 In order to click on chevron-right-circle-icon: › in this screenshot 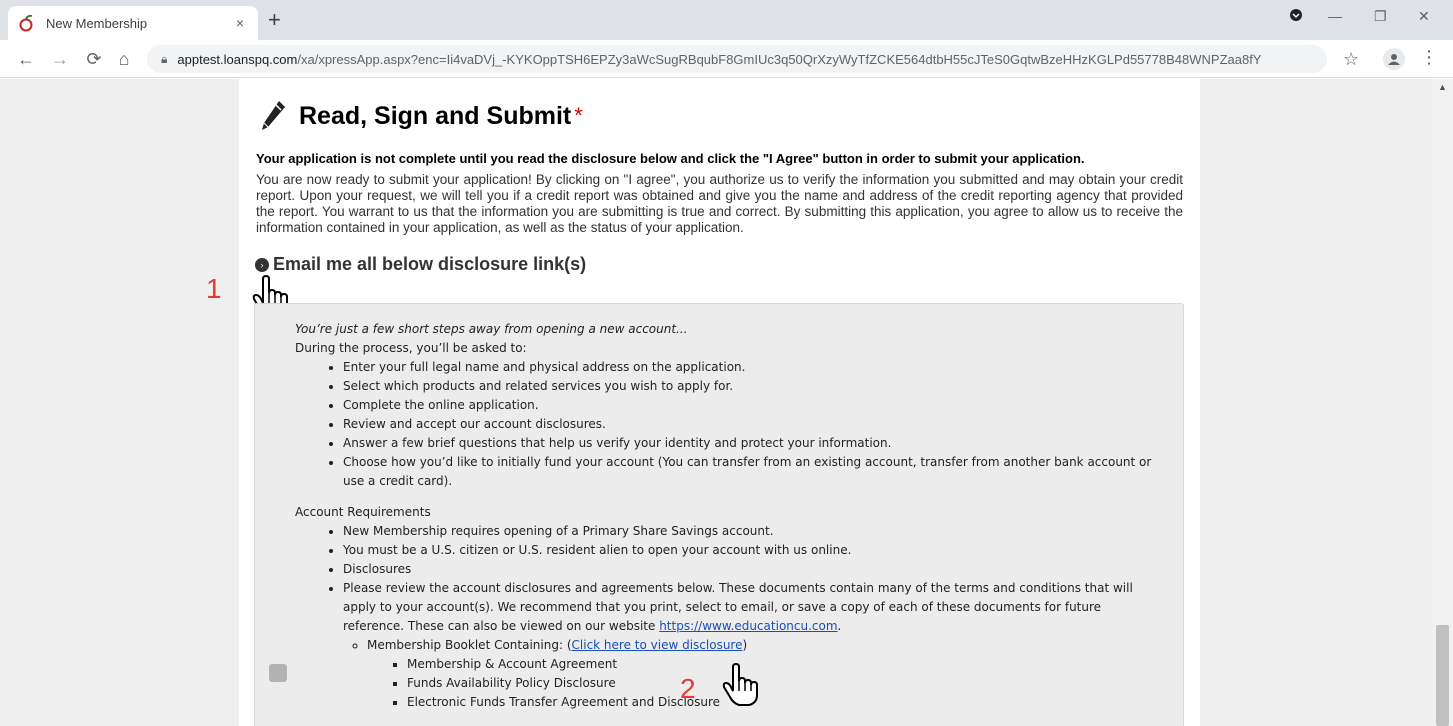, I will do `click(262, 264)`.